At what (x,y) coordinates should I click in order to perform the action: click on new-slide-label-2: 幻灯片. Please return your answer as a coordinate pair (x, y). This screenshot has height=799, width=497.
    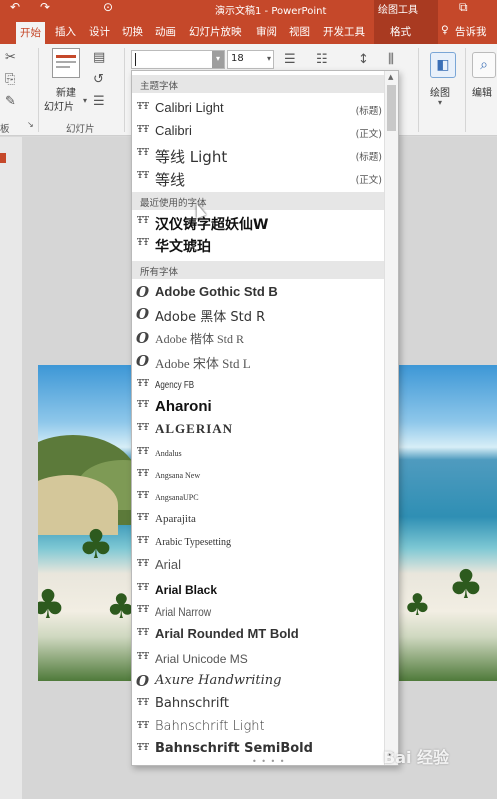
    Looking at the image, I should click on (59, 105).